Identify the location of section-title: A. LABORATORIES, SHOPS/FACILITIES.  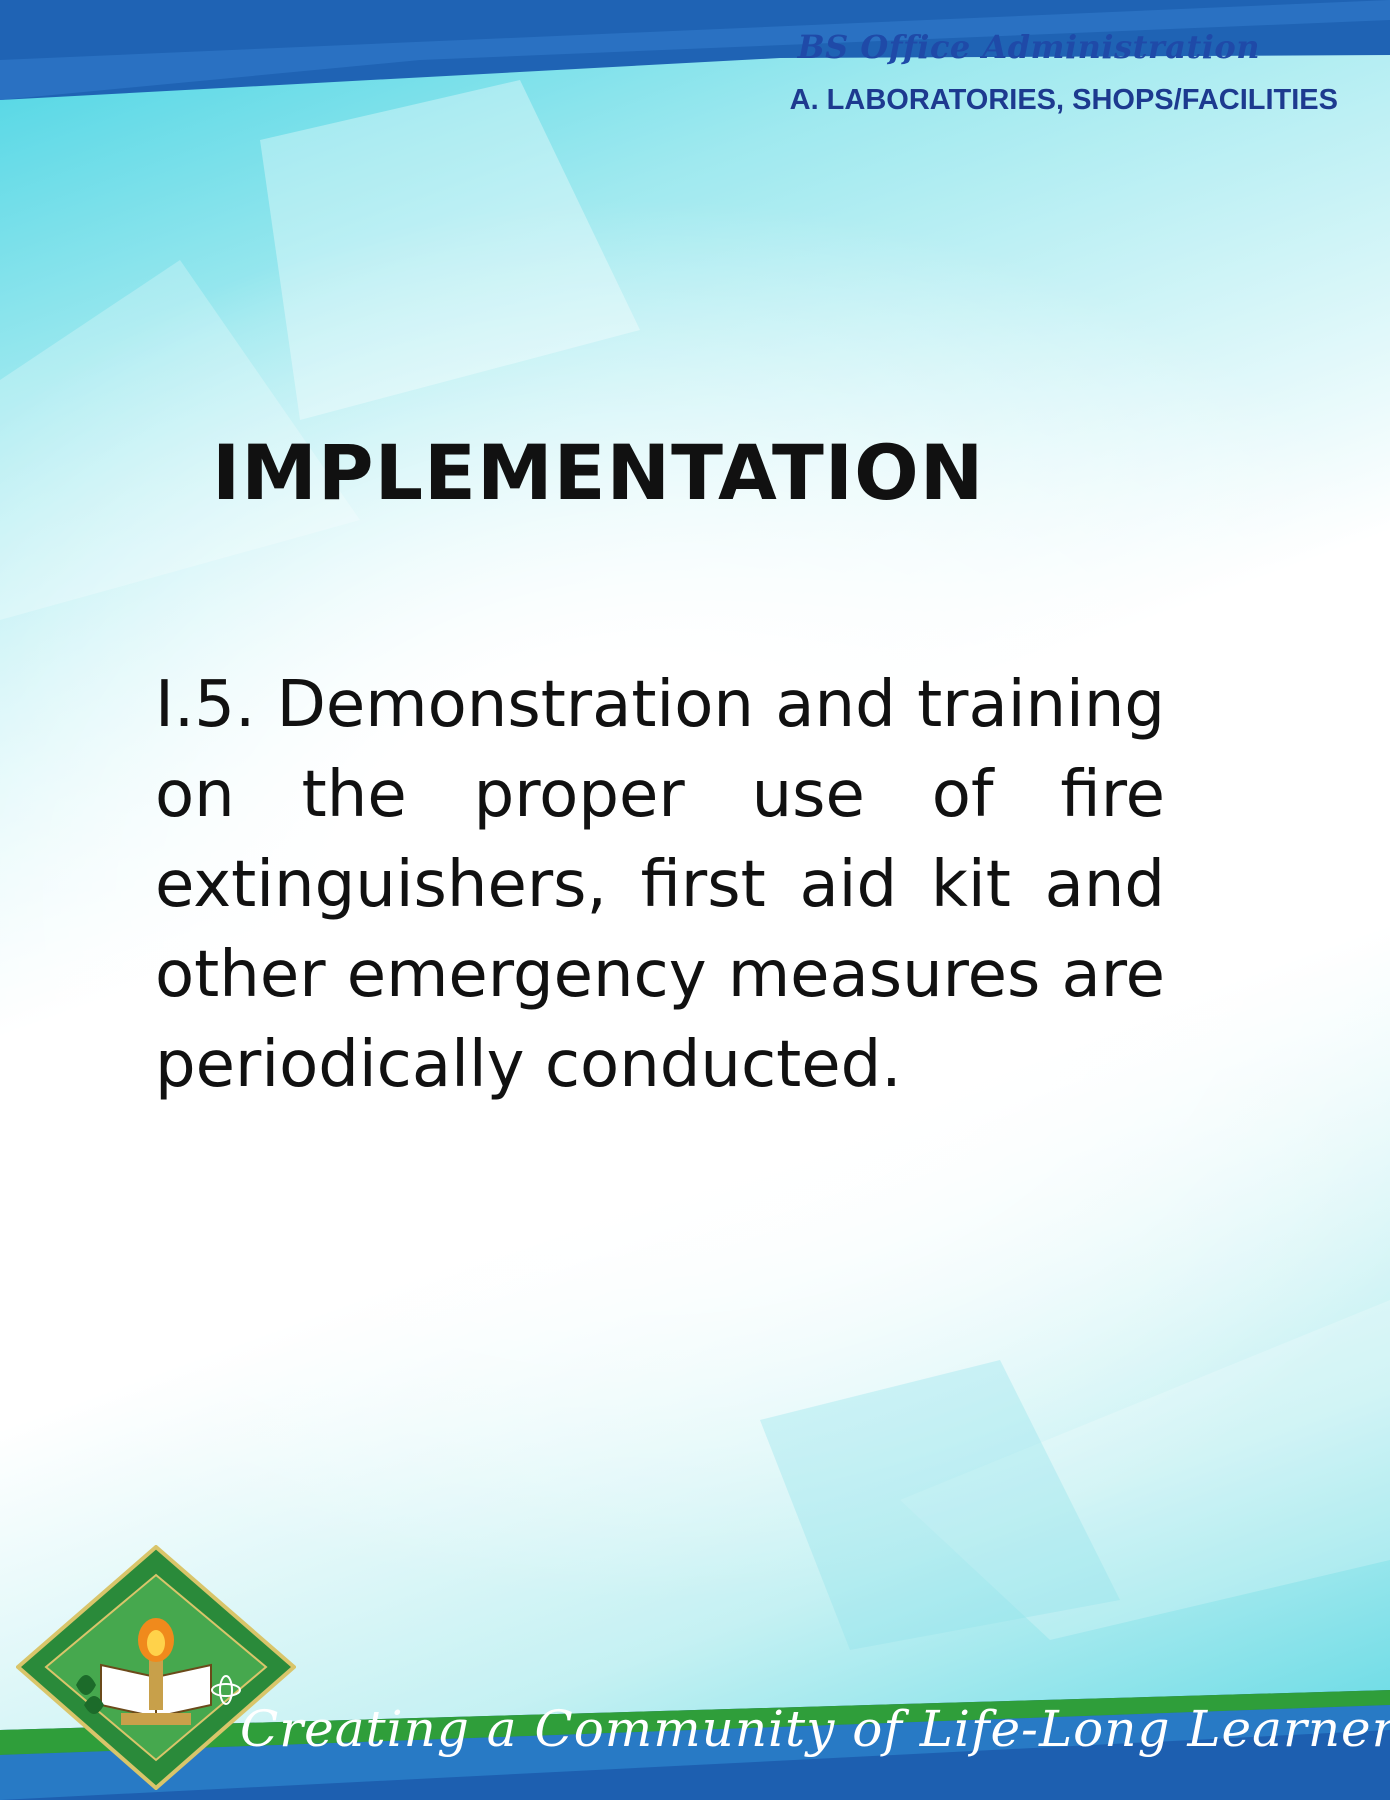
(1063, 100).